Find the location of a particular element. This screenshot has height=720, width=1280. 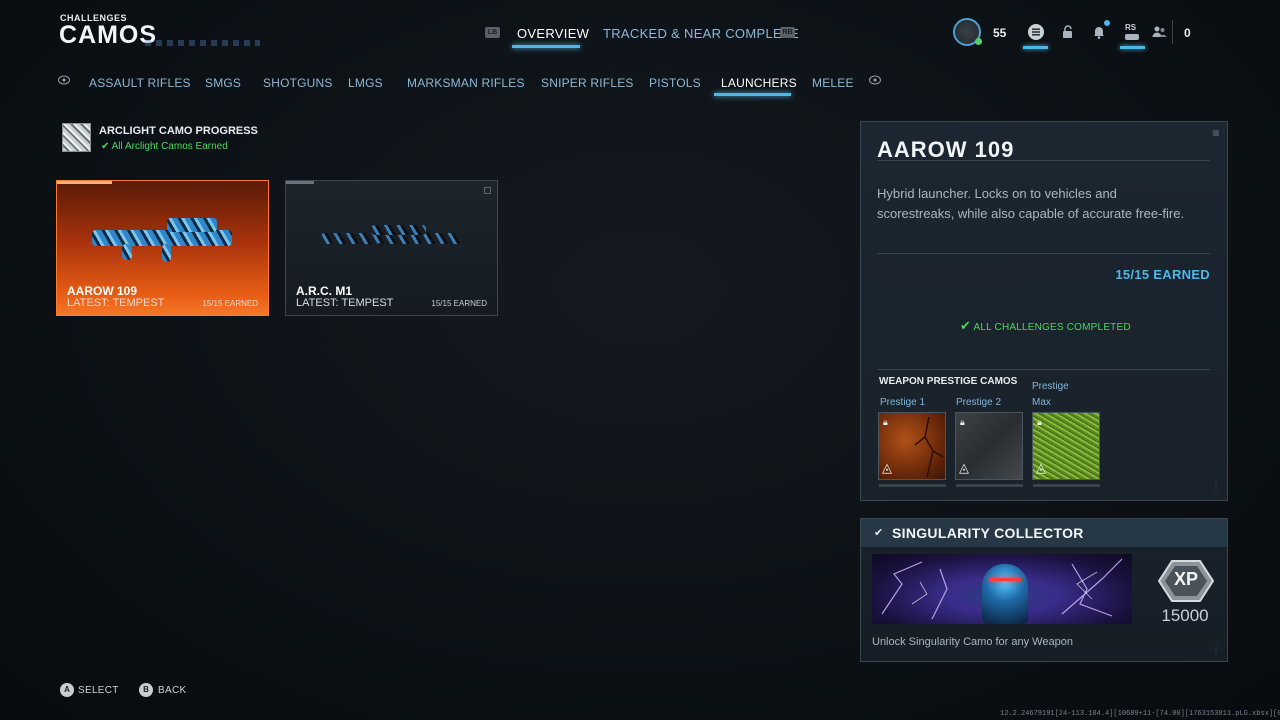

prev-category-icon is located at coordinates (64, 81).